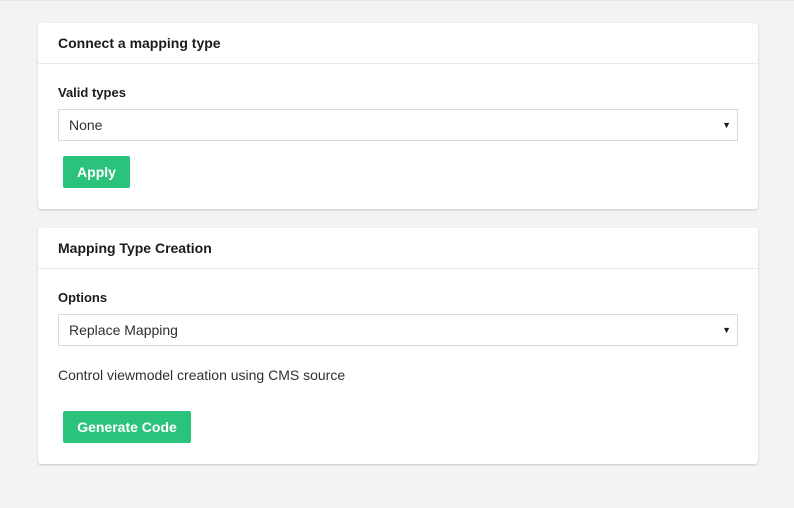 Image resolution: width=794 pixels, height=508 pixels. I want to click on valid-types-label: Valid types, so click(92, 92).